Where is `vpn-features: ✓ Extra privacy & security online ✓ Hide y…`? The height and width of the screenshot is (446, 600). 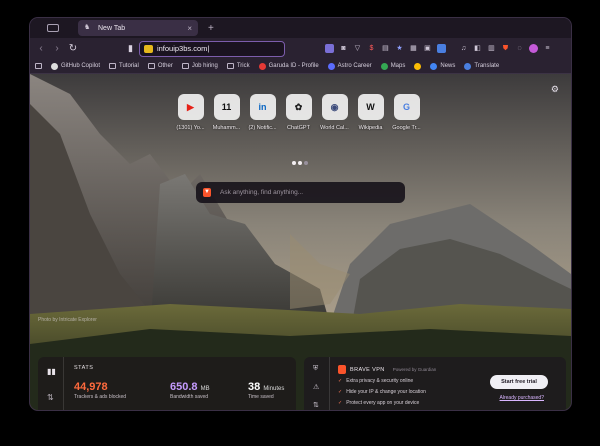 vpn-features: ✓ Extra privacy & security online ✓ Hide y… is located at coordinates (382, 394).